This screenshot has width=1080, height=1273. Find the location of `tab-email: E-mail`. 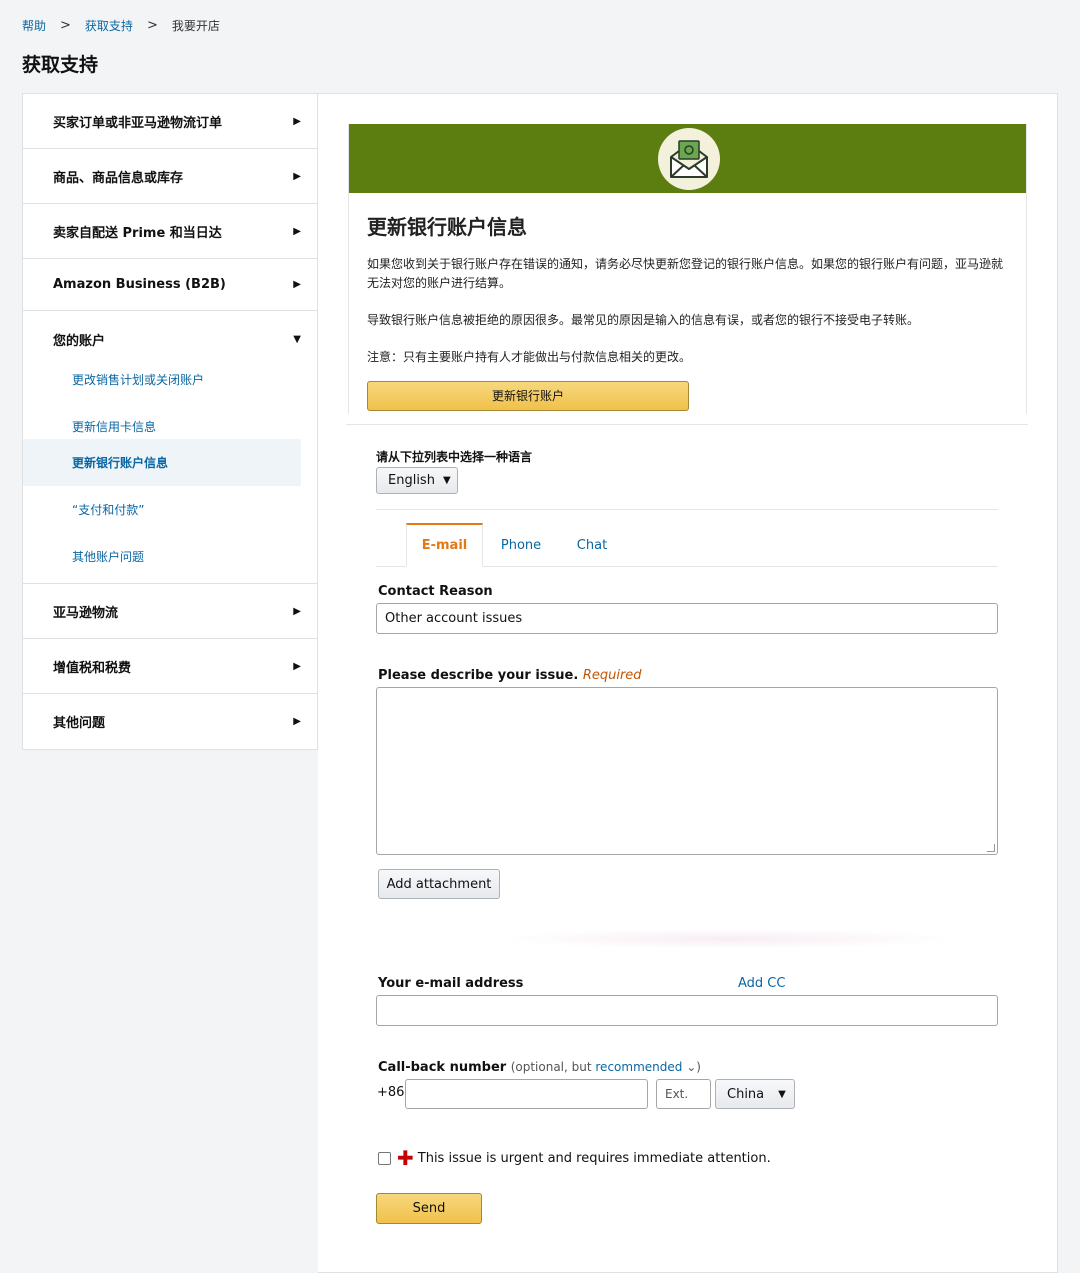

tab-email: E-mail is located at coordinates (444, 545).